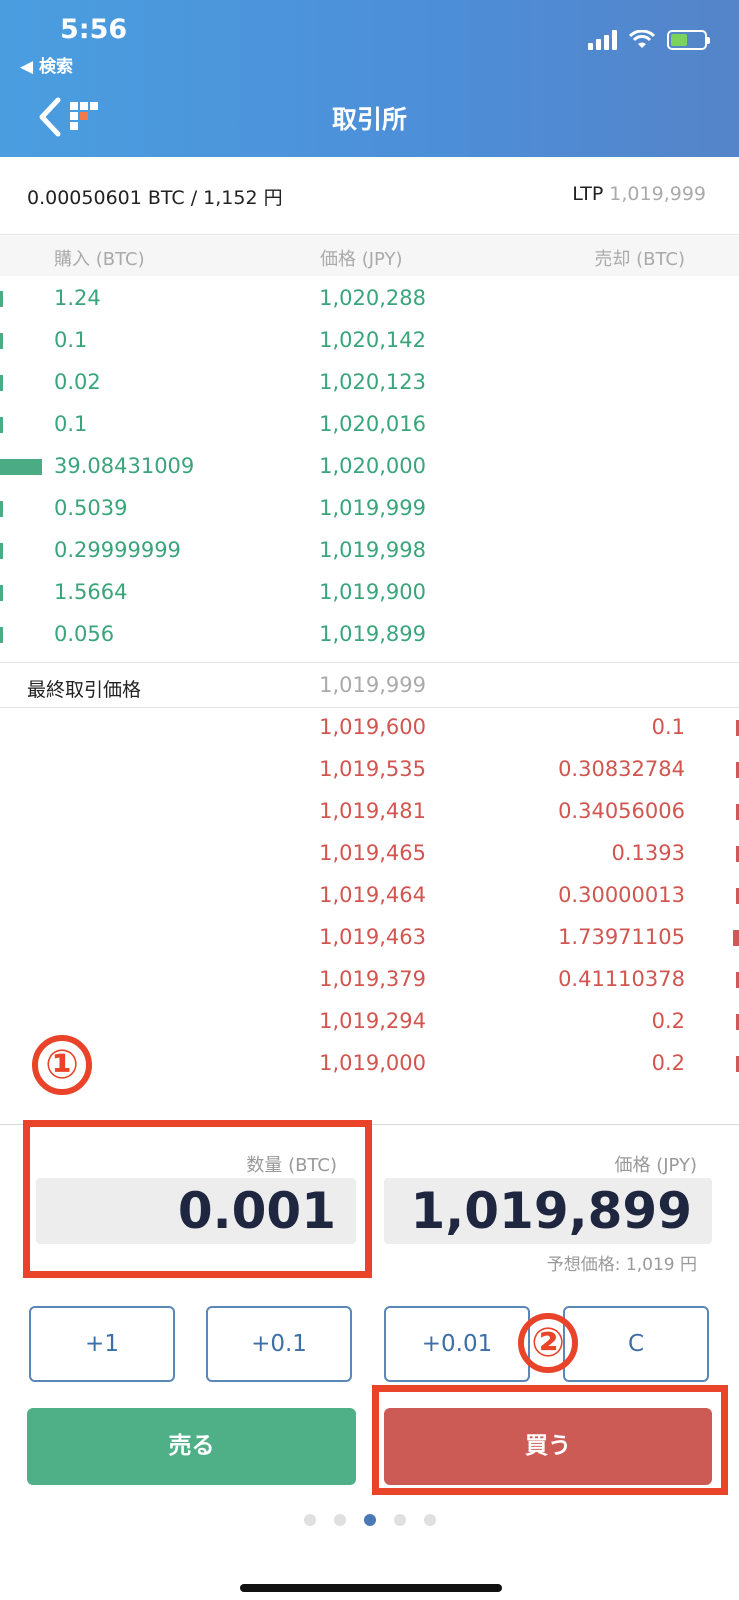 This screenshot has height=1600, width=739. I want to click on bid-row: 1.24 1,020,288, so click(369, 299).